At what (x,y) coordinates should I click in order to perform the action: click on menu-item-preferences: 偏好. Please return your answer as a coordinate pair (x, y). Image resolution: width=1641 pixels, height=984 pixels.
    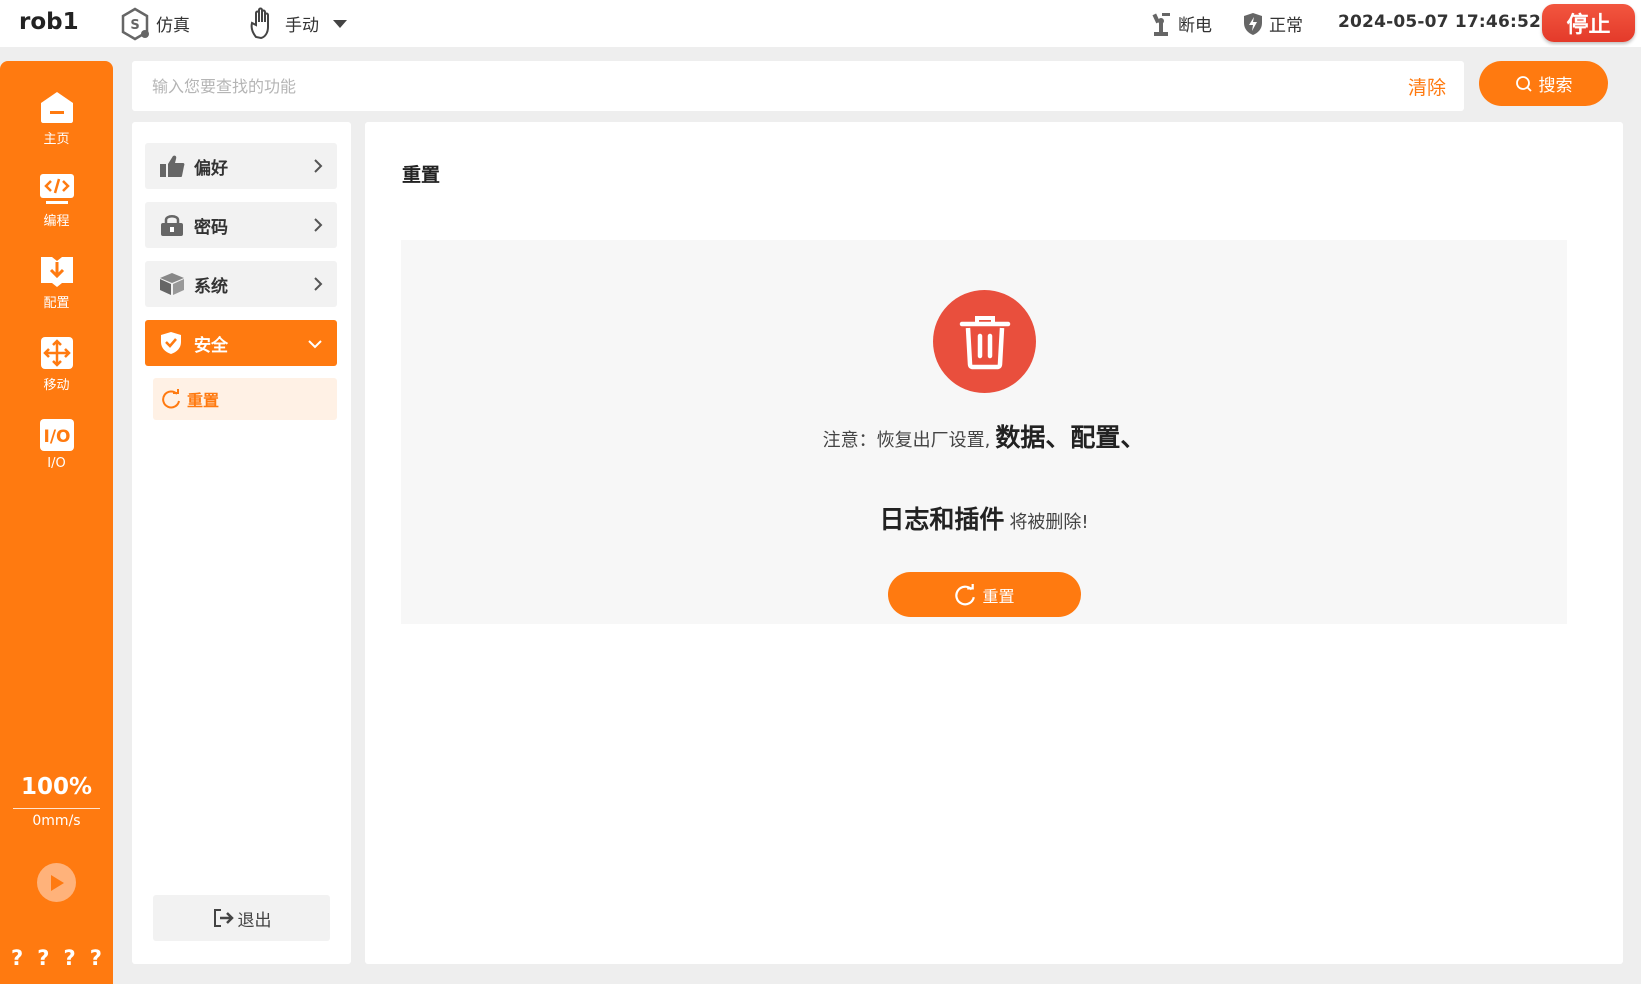
    Looking at the image, I should click on (241, 166).